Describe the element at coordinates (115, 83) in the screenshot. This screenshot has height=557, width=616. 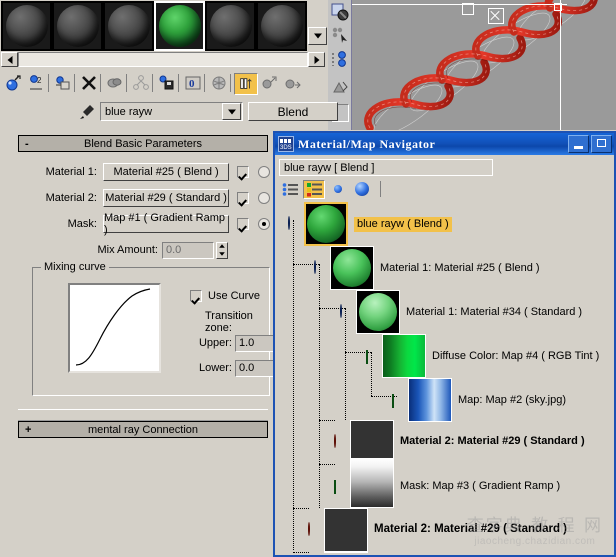
I see `make-material-copy-icon` at that location.